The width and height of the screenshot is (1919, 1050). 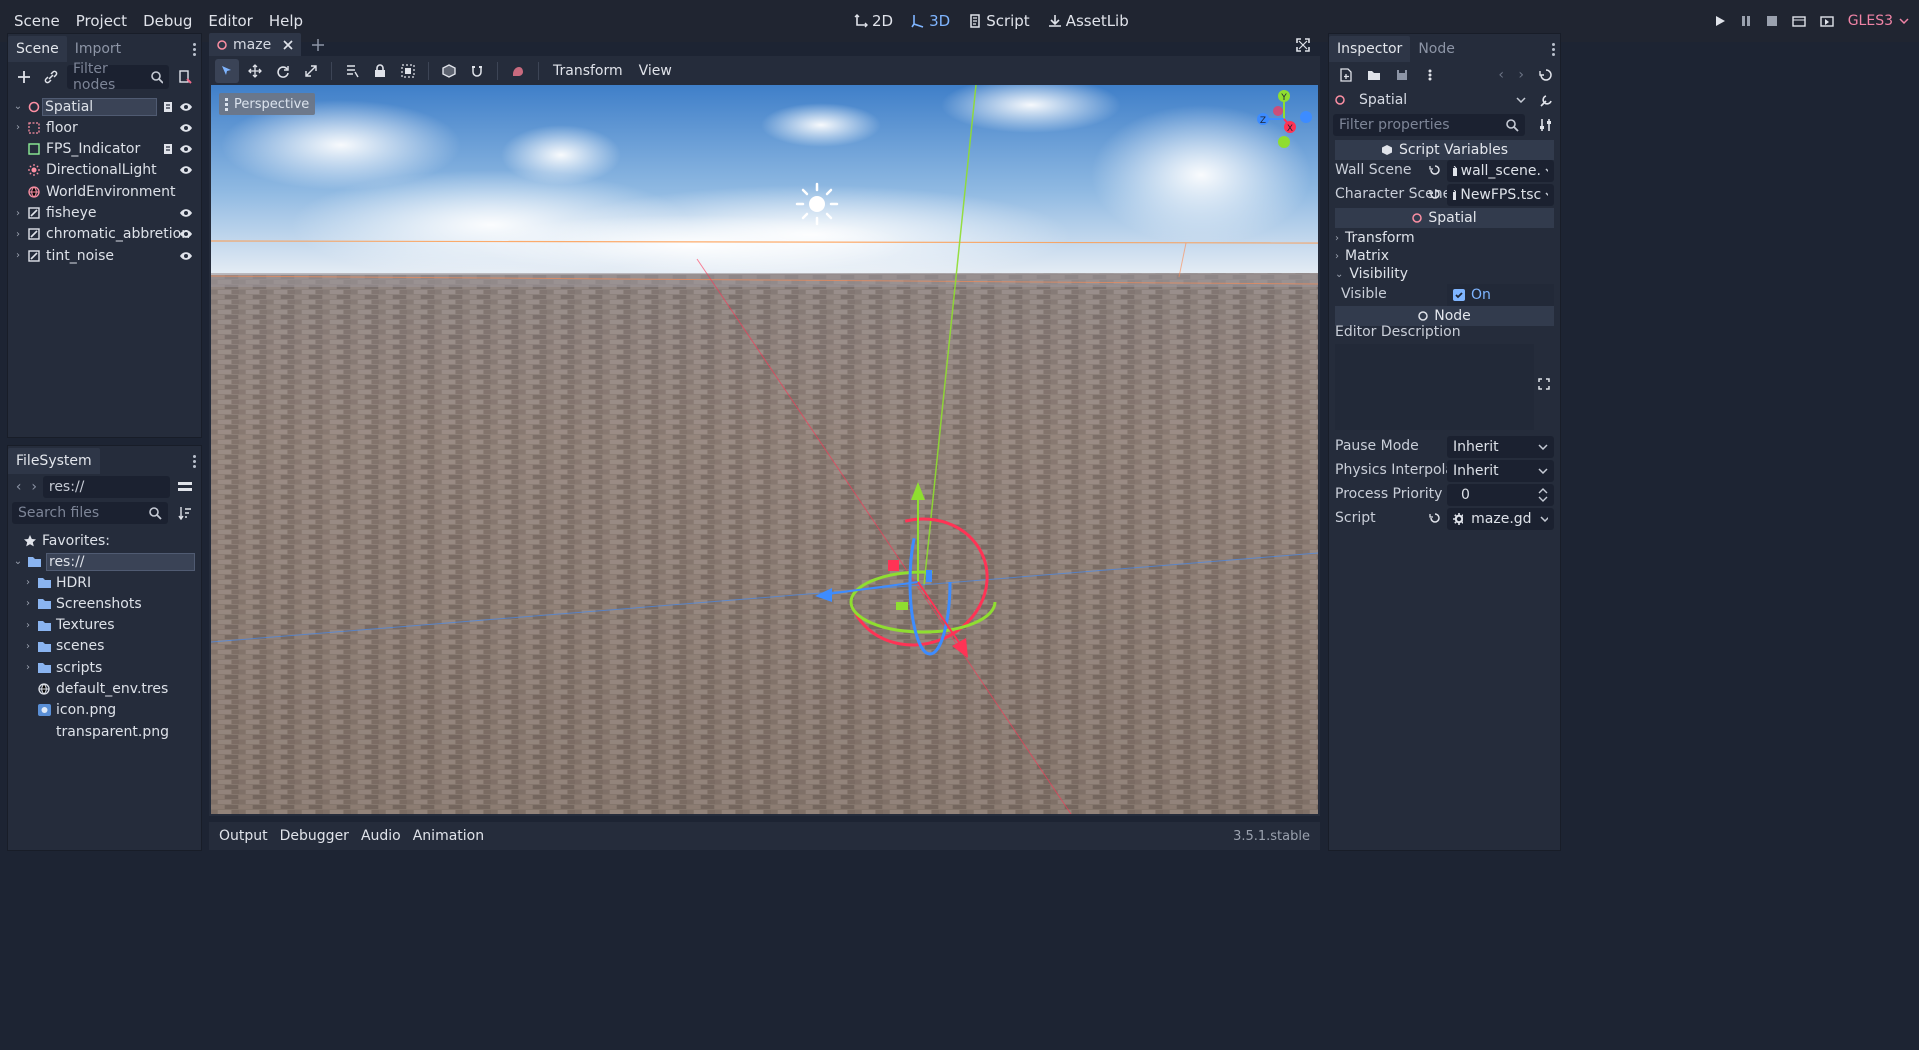 I want to click on play-scene-icon, so click(x=1799, y=21).